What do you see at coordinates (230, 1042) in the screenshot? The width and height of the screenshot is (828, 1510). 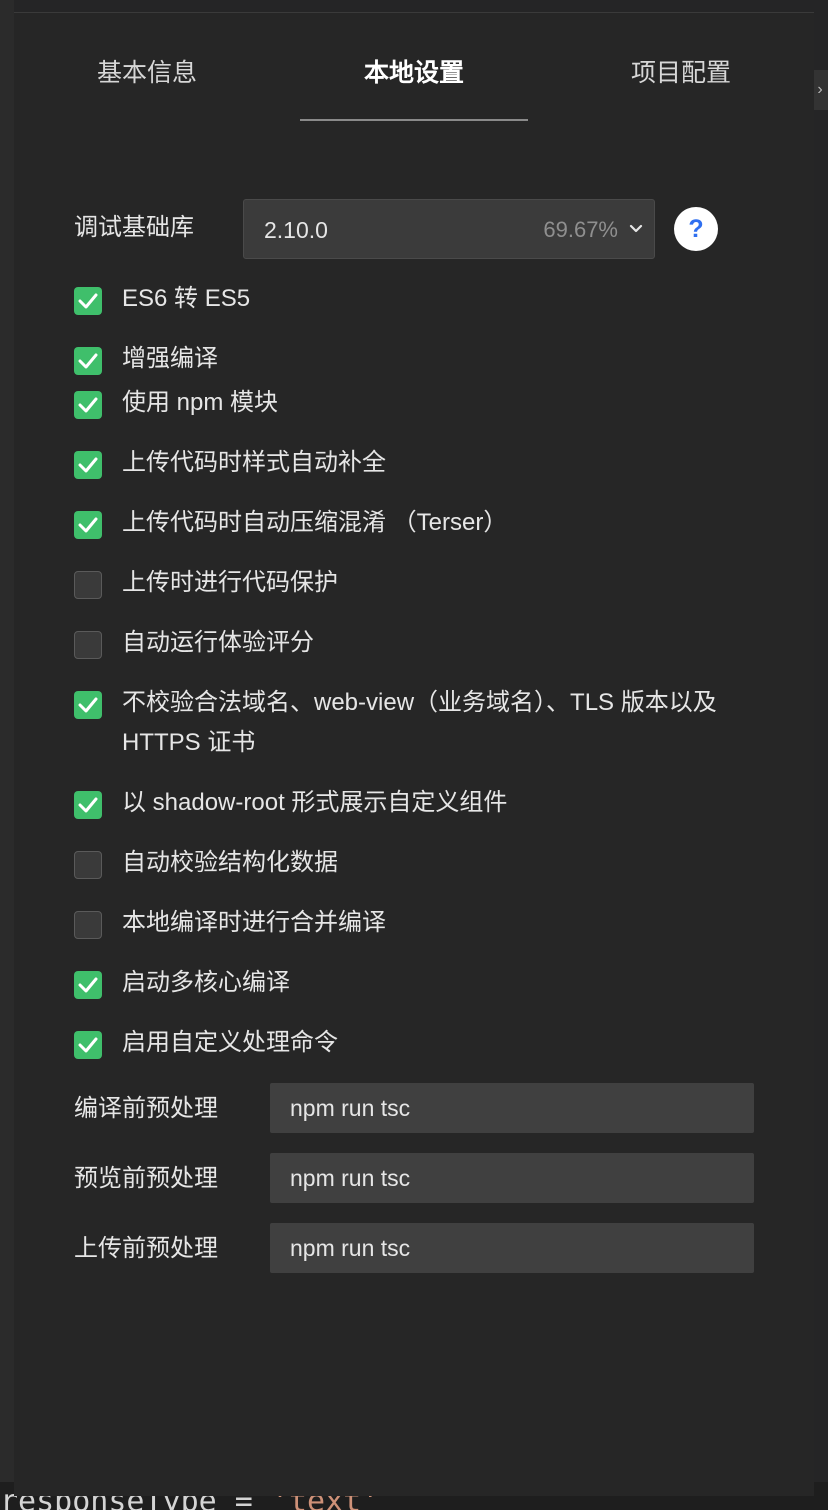 I see `option-label: 启用自定义处理命令` at bounding box center [230, 1042].